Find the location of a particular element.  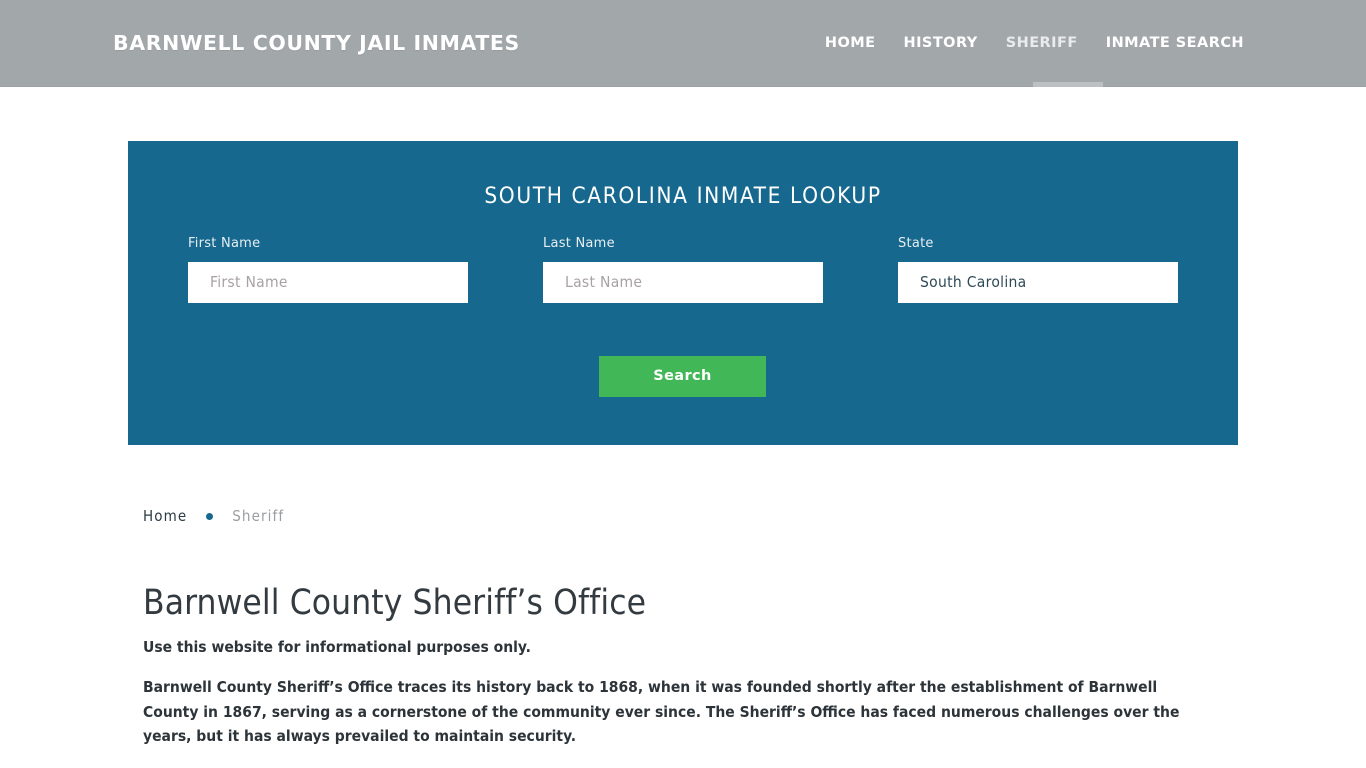

active-nav-indicator is located at coordinates (1068, 84).